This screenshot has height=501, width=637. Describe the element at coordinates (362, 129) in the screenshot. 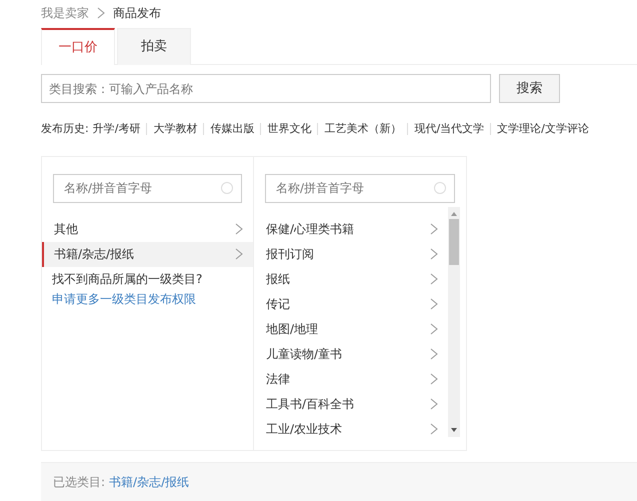

I see `history-link: 工艺美术（新）` at that location.